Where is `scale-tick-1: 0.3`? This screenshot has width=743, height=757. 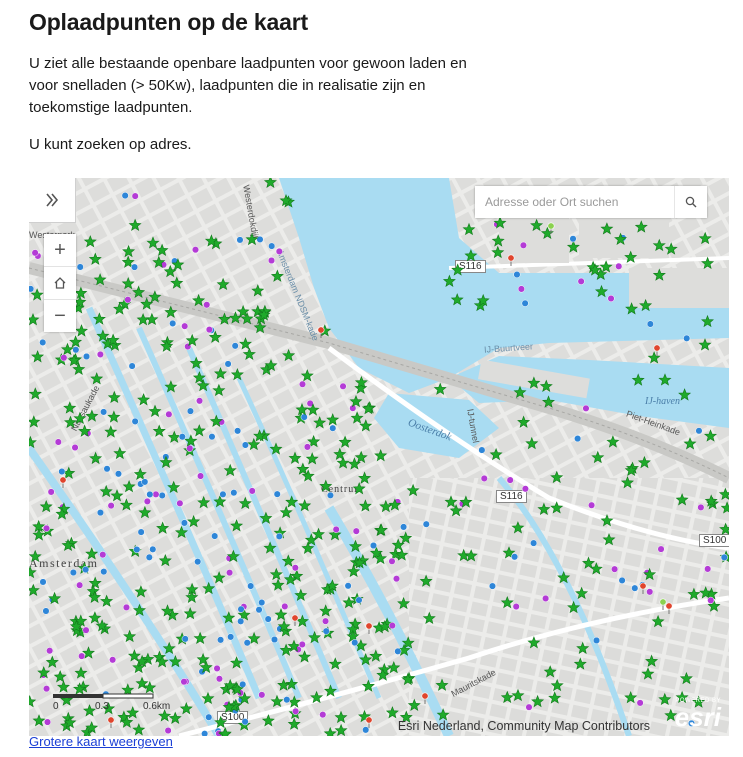 scale-tick-1: 0.3 is located at coordinates (102, 706).